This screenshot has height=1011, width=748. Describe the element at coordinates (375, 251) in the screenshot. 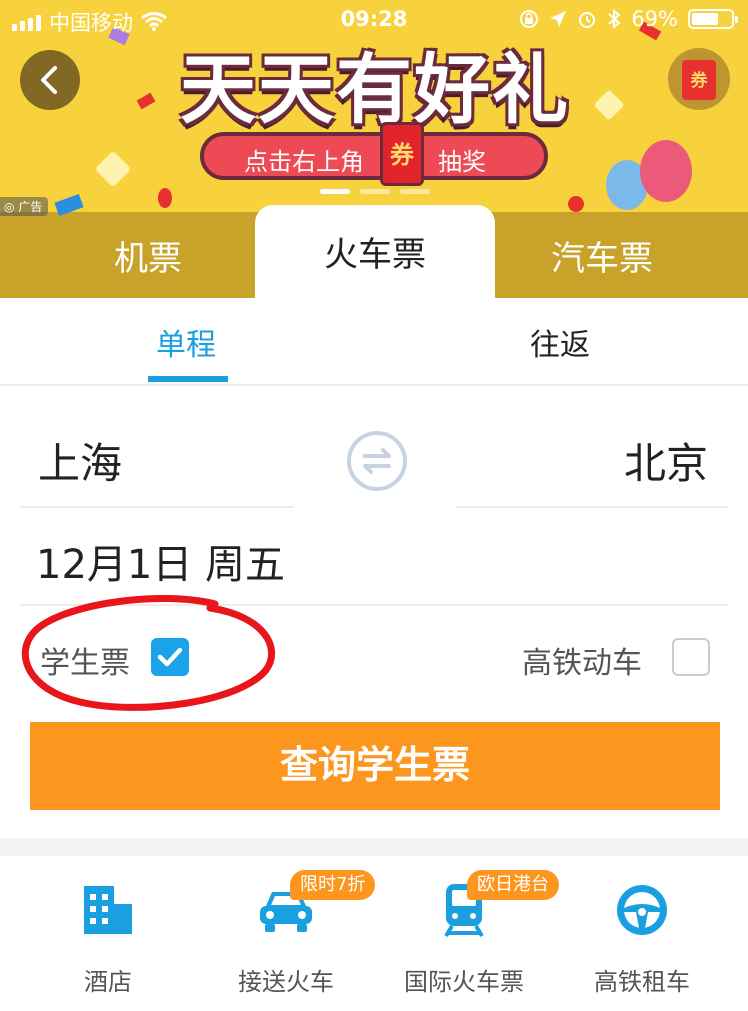

I see `tab-train: 火车票` at that location.